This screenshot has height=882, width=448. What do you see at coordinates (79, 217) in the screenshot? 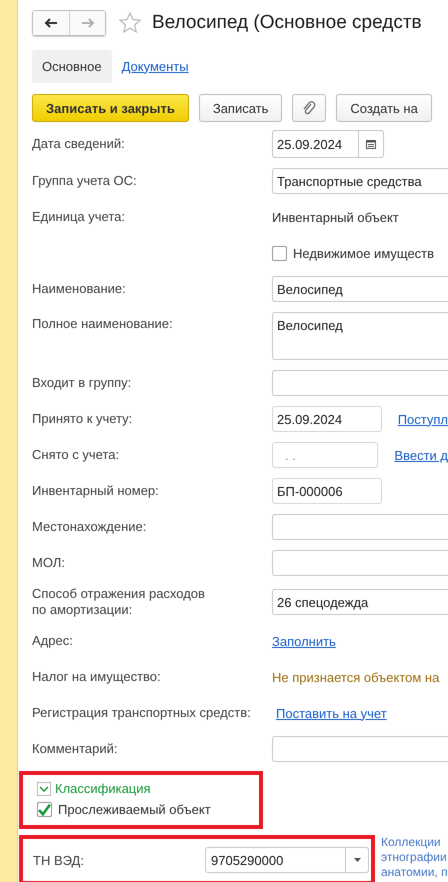
I see `field-label: Единица учета:` at bounding box center [79, 217].